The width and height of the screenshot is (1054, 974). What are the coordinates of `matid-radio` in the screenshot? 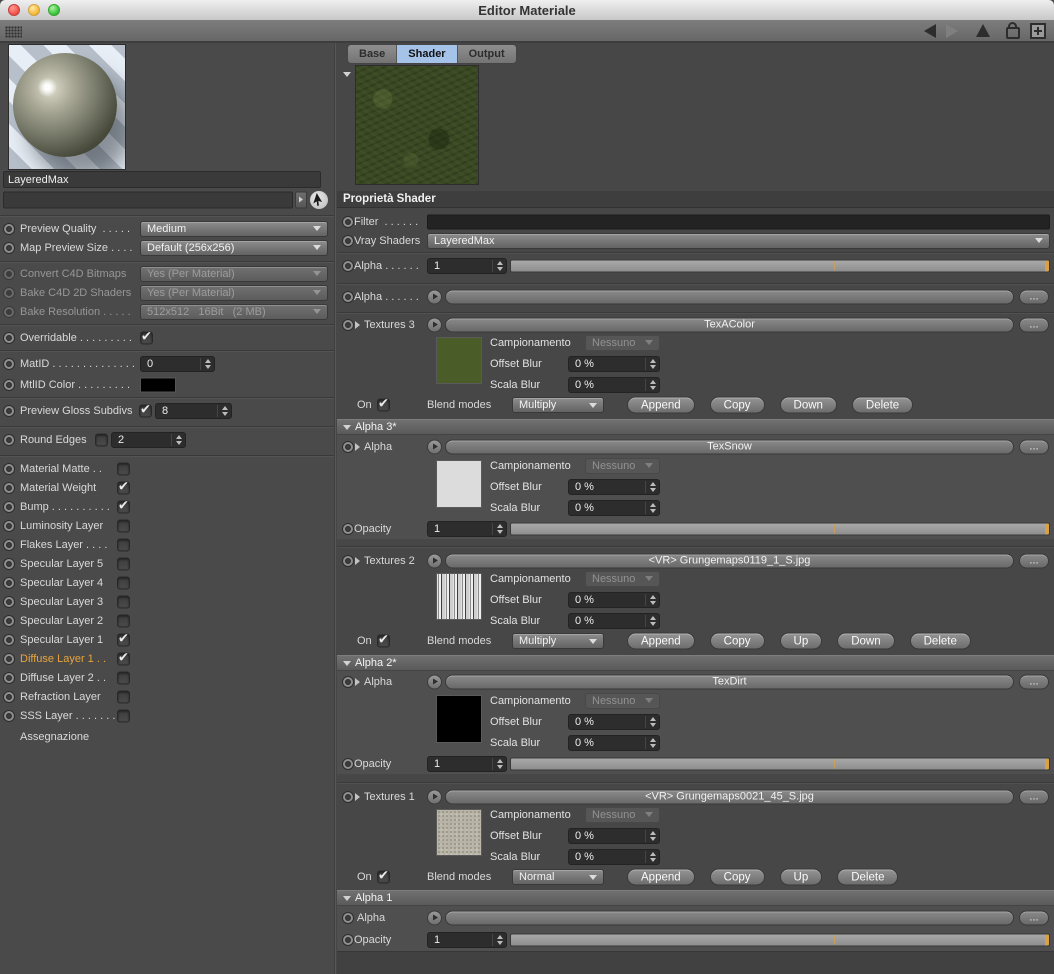 It's located at (9, 364).